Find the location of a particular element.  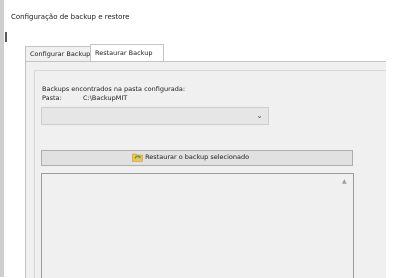

tab-strip: Configurar Backup Restaurar Backup is located at coordinates (205, 53).